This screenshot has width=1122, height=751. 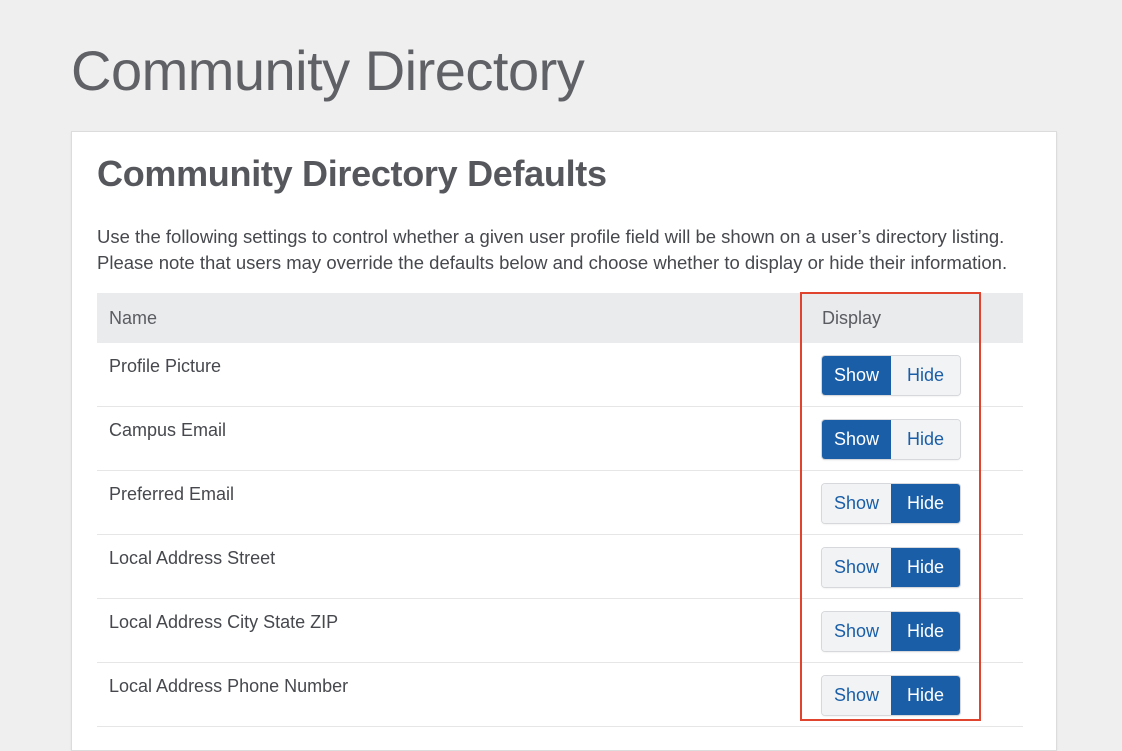 I want to click on field-name: Local Address Phone Number, so click(x=229, y=686).